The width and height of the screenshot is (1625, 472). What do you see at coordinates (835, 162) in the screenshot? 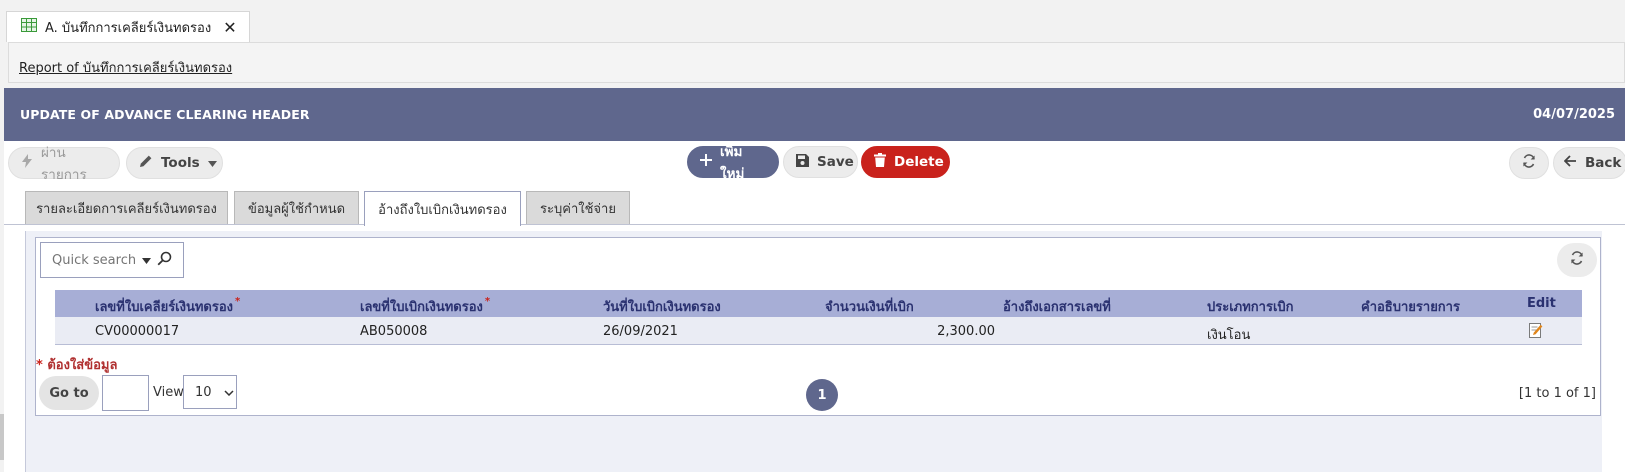
I see `save-button-label: Save` at bounding box center [835, 162].